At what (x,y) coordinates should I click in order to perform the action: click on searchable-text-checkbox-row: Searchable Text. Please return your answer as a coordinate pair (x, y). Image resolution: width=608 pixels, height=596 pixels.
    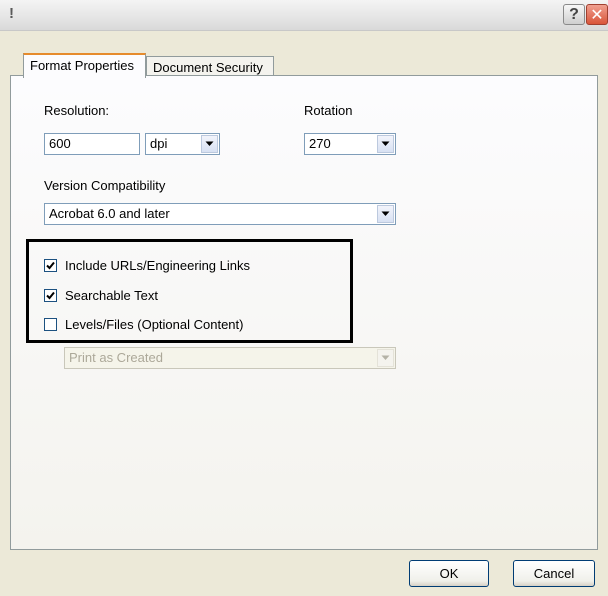
    Looking at the image, I should click on (101, 295).